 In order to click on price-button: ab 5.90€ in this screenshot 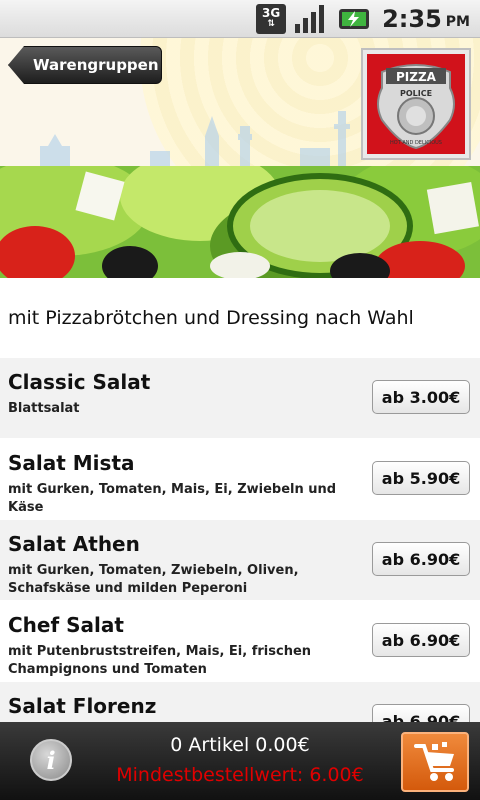, I will do `click(421, 478)`.